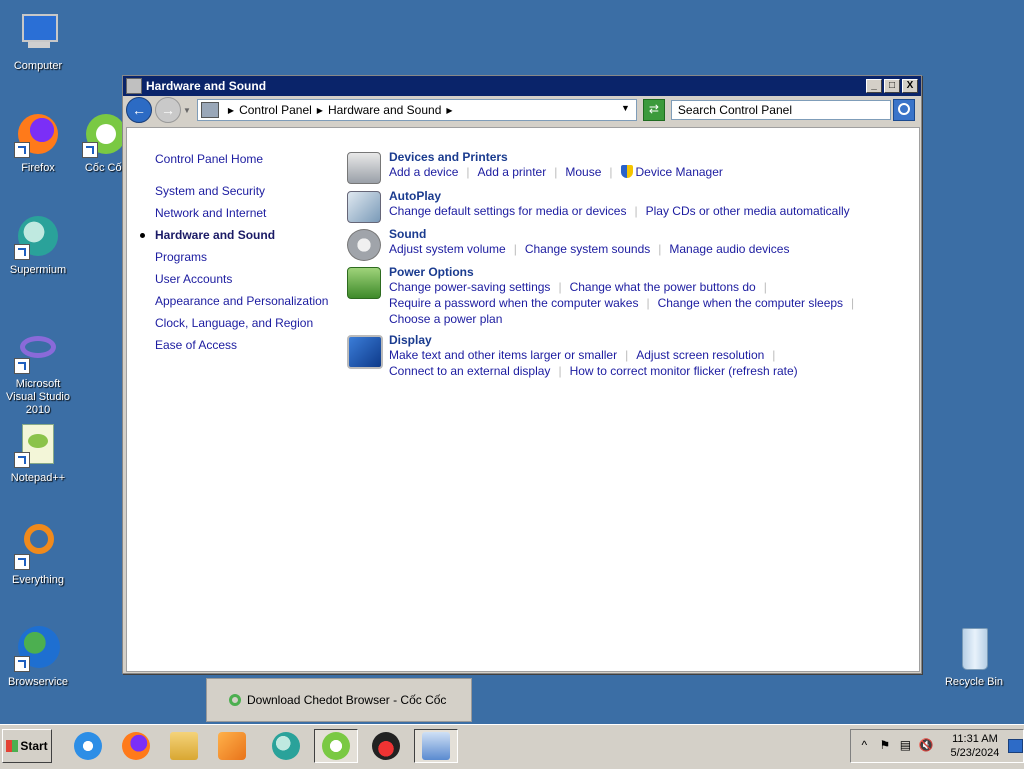 Image resolution: width=1024 pixels, height=769 pixels. I want to click on desktop-icon-visual-studio: Microsoft Visual Studio 2010, so click(38, 371).